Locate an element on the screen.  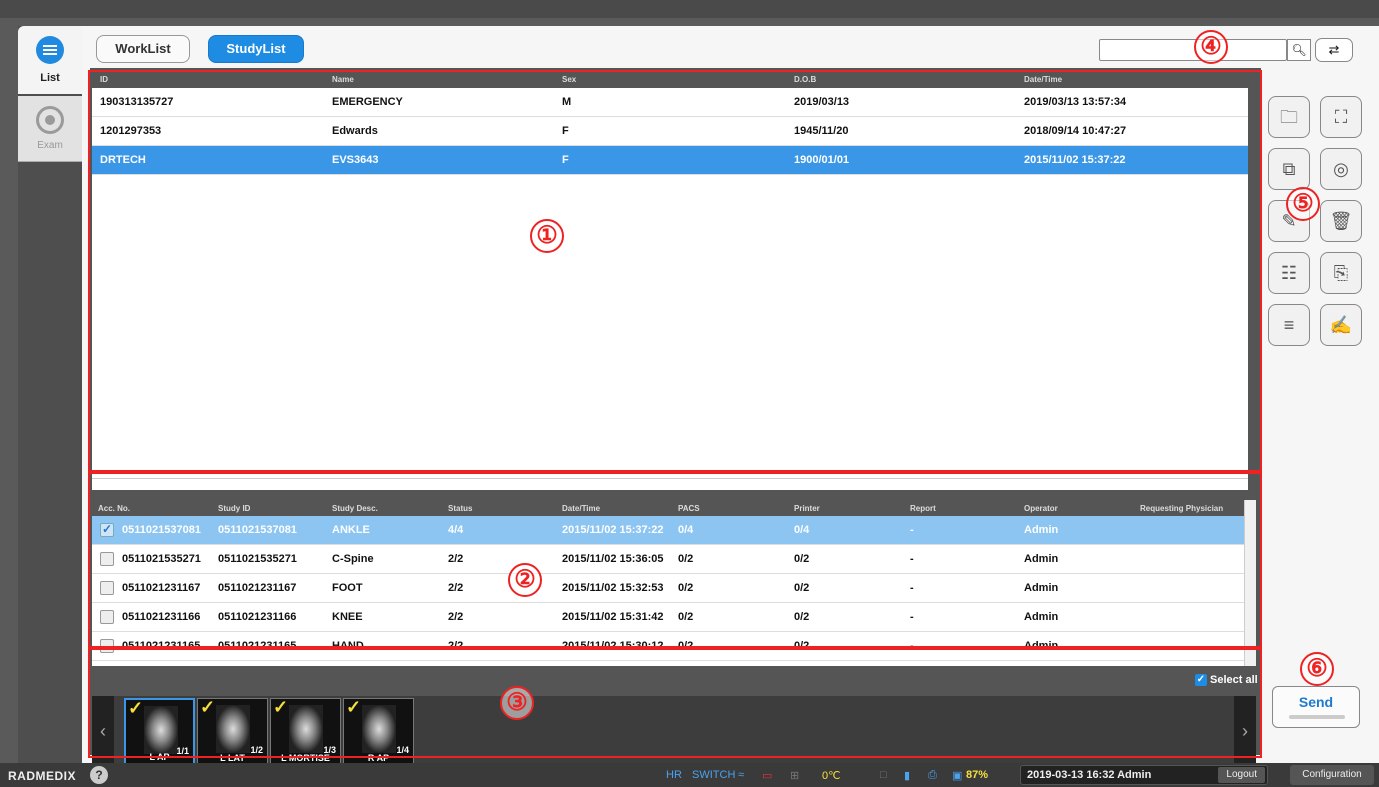
clipboard-button: ⎘ is located at coordinates (1341, 273).